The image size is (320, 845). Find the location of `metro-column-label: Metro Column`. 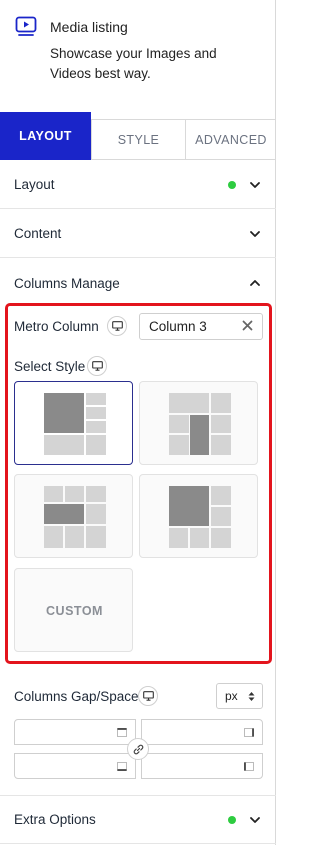

metro-column-label: Metro Column is located at coordinates (56, 326).